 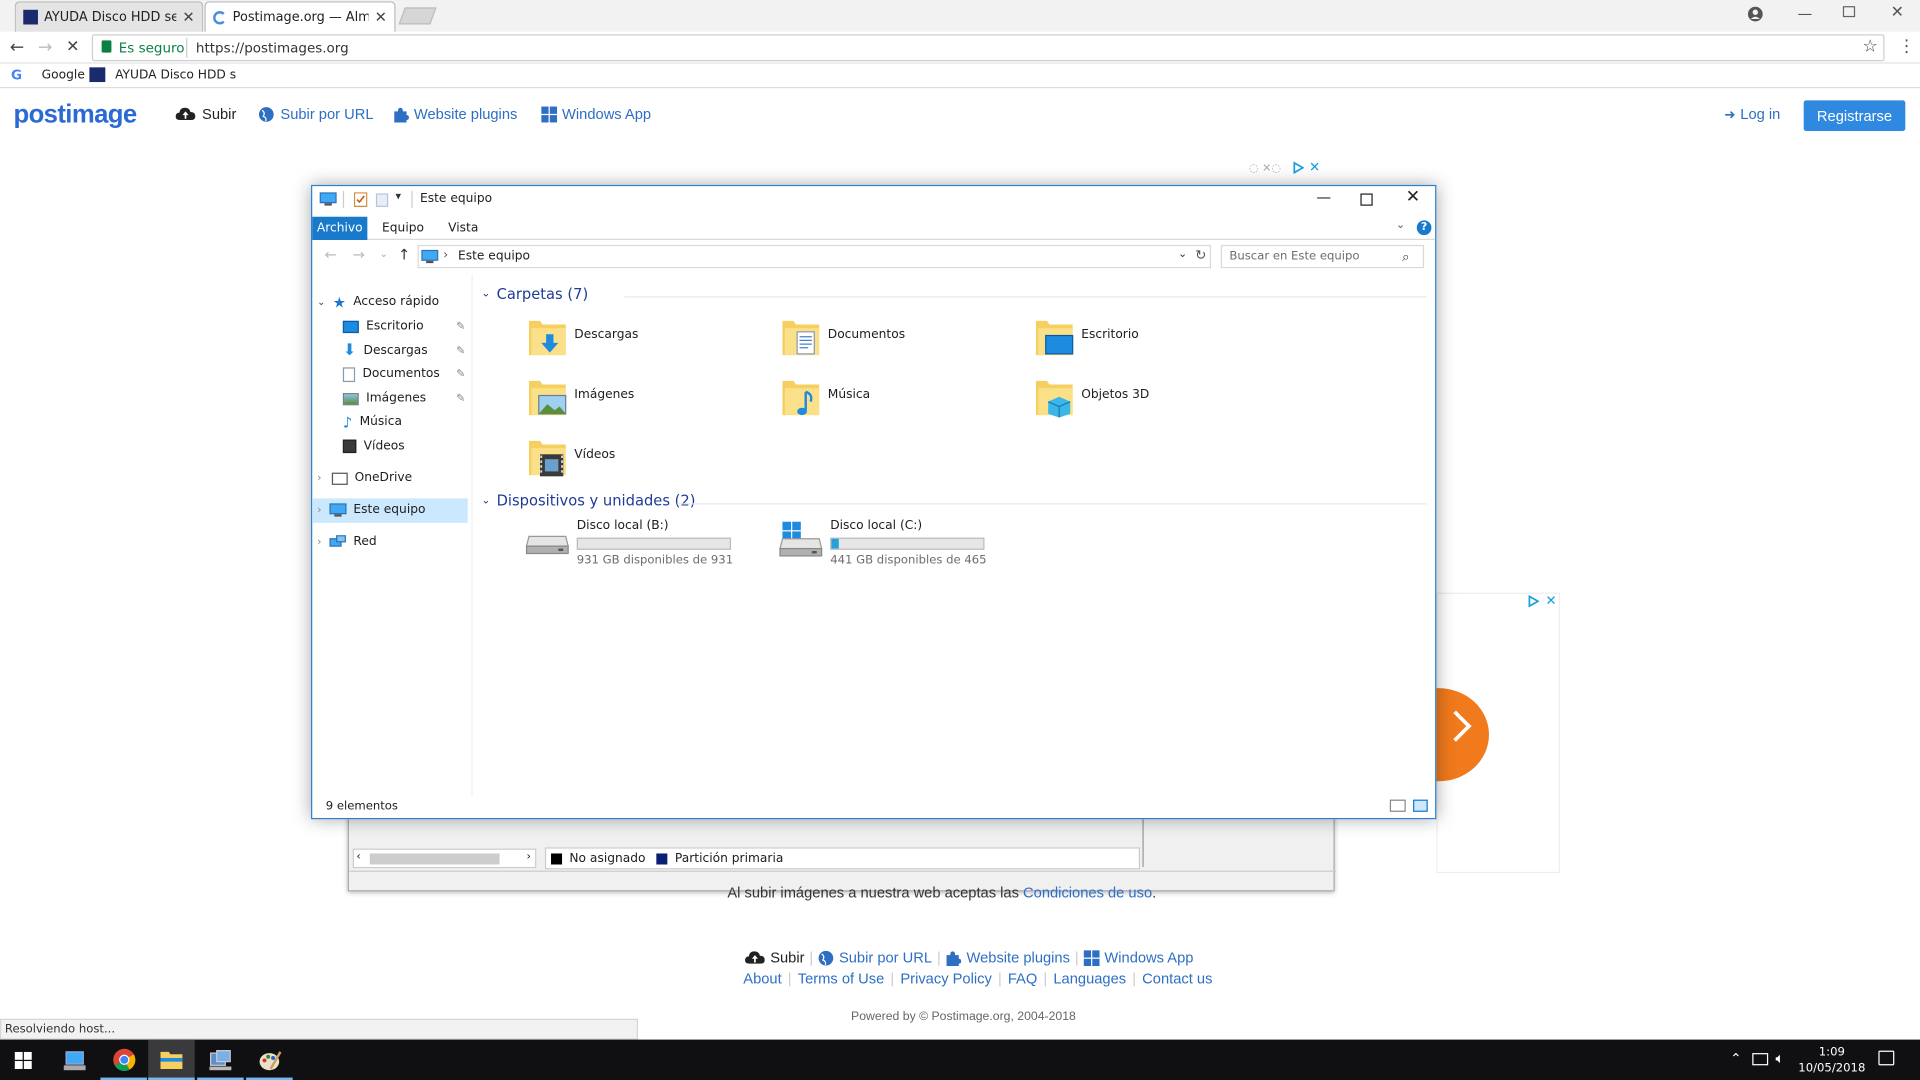 What do you see at coordinates (205, 113) in the screenshot?
I see `nav-upload: Subir` at bounding box center [205, 113].